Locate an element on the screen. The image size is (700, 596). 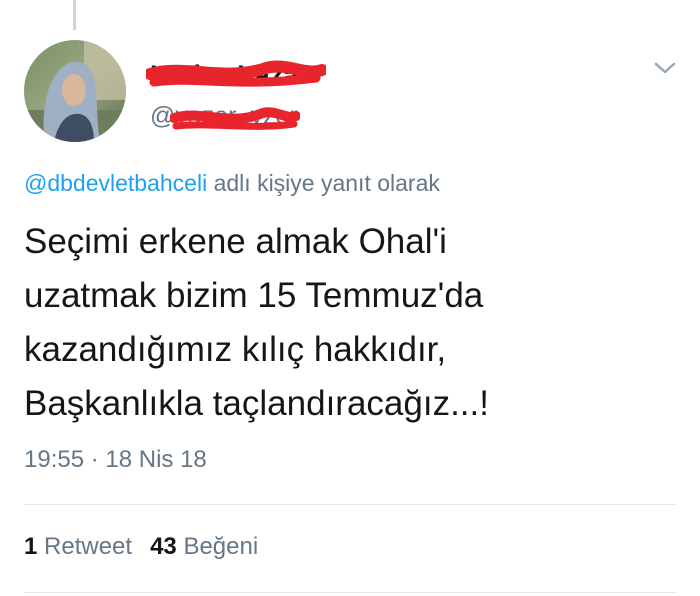
tweet-timestamp: 19:55 · 18 Nis 18 is located at coordinates (115, 460).